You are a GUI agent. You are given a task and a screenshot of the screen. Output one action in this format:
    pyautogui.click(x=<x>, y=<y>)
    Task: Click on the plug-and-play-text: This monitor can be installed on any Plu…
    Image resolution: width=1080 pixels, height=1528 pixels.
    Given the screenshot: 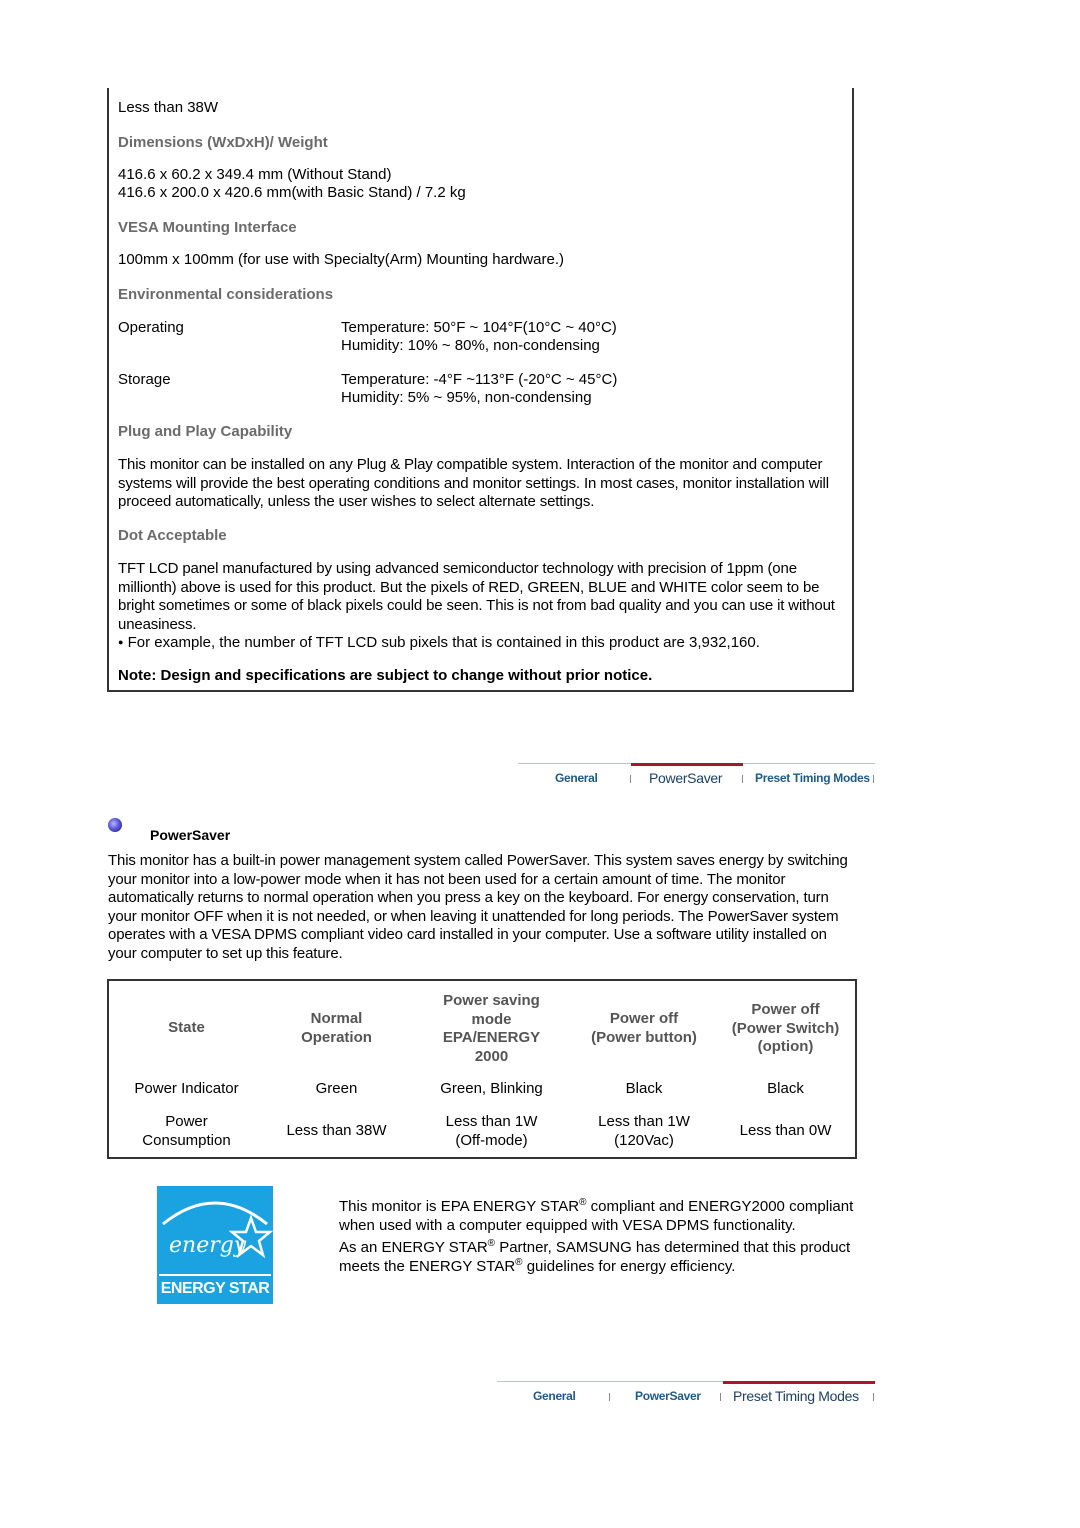 What is the action you would take?
    pyautogui.click(x=473, y=483)
    